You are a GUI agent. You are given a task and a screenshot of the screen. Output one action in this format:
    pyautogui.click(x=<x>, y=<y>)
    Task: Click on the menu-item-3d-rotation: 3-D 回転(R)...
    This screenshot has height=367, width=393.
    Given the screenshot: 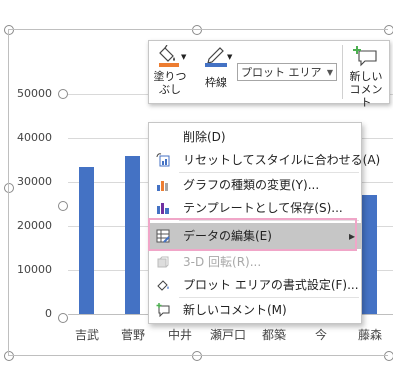 What is the action you would take?
    pyautogui.click(x=255, y=262)
    